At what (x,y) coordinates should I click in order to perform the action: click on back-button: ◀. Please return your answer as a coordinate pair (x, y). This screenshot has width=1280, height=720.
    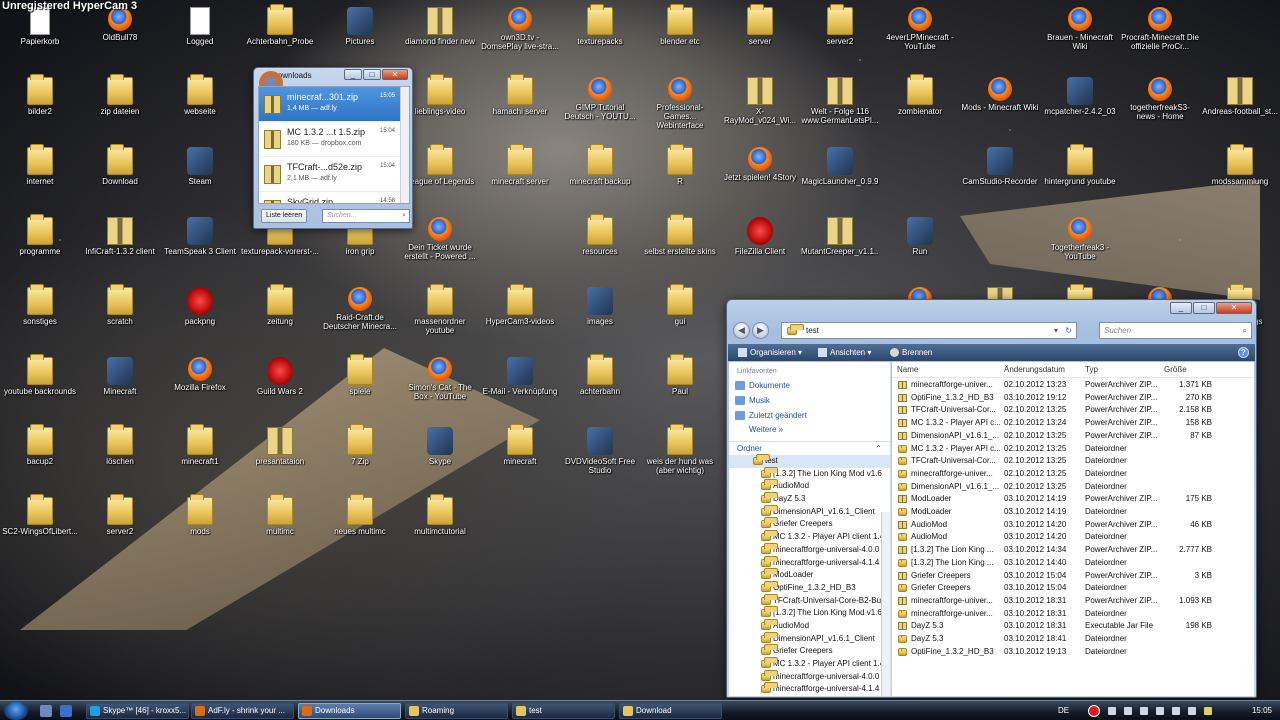
    Looking at the image, I should click on (741, 330).